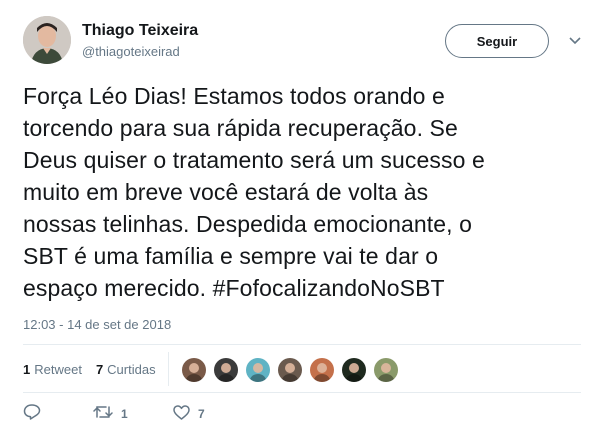 This screenshot has height=432, width=604. What do you see at coordinates (133, 413) in the screenshot?
I see `retweet-button: 1` at bounding box center [133, 413].